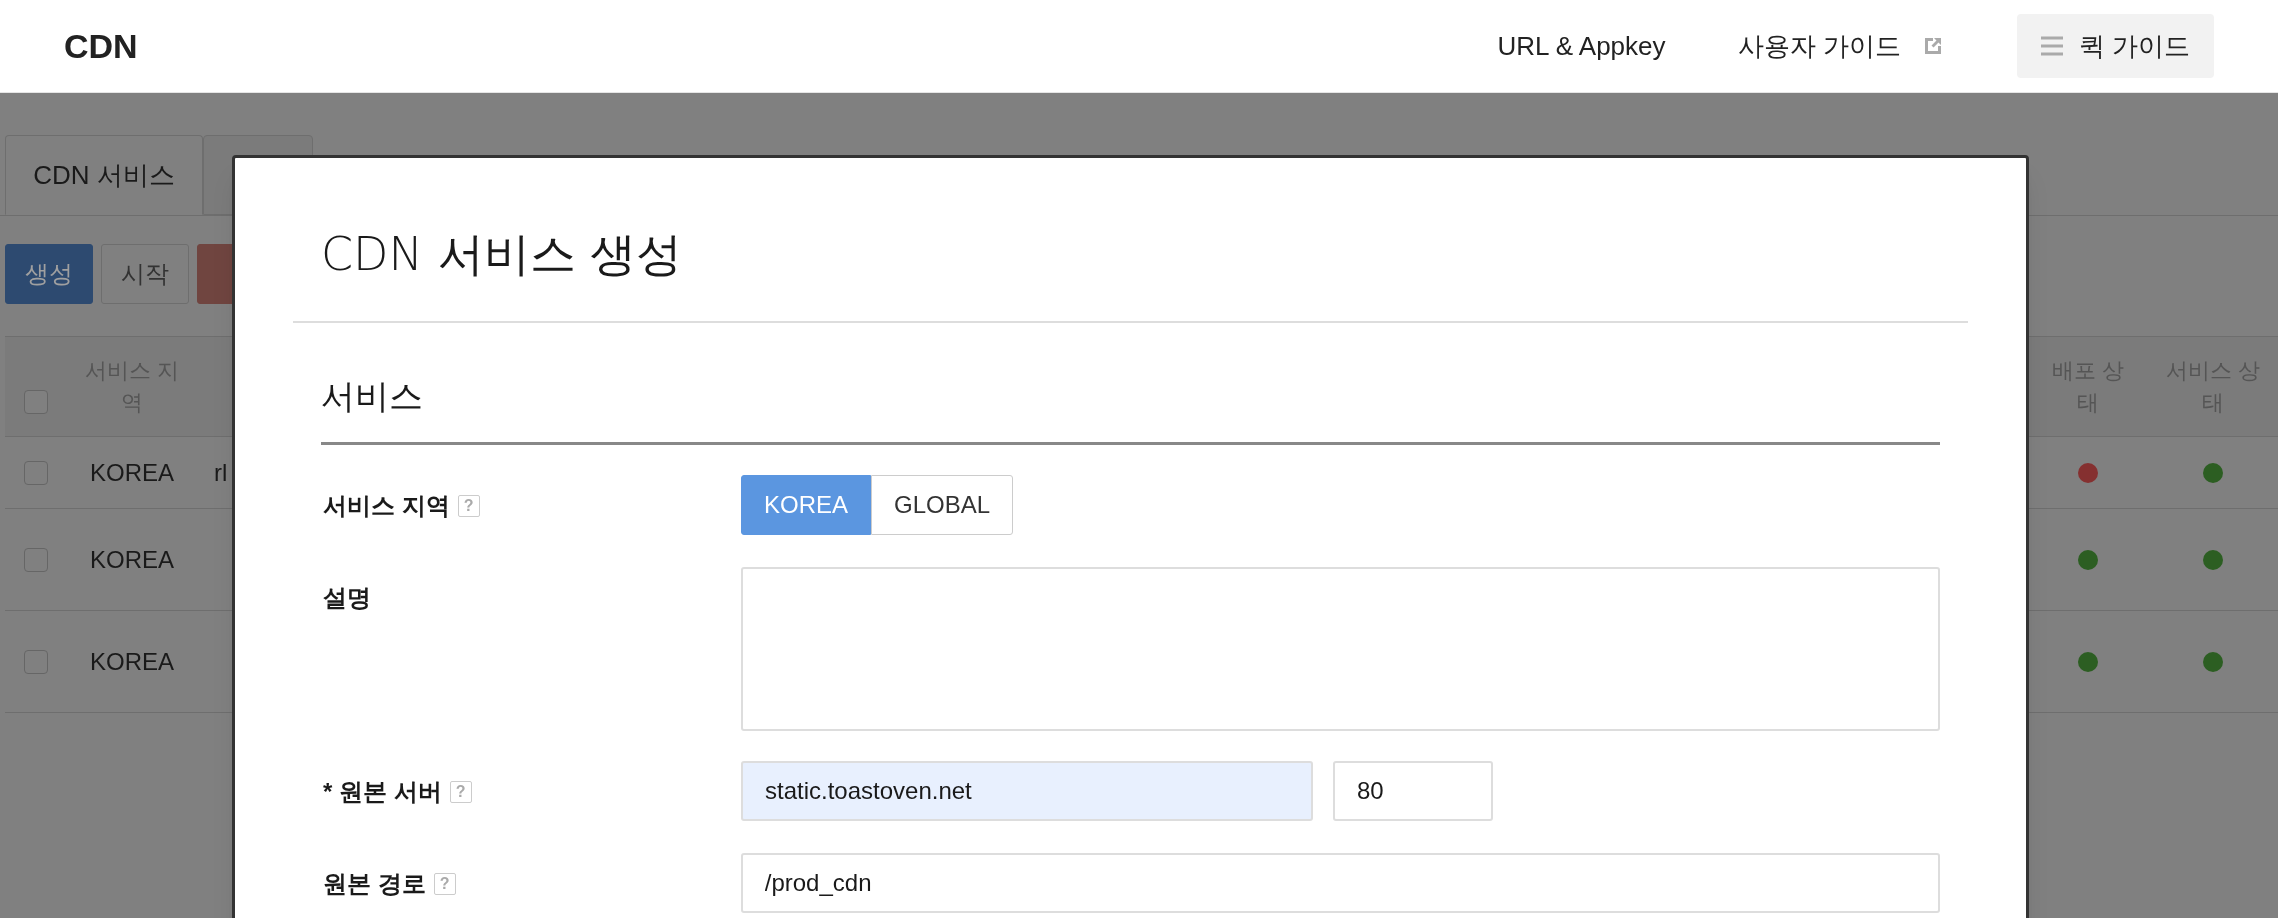 The height and width of the screenshot is (918, 2278). What do you see at coordinates (104, 175) in the screenshot?
I see `tab: CDN 서비스` at bounding box center [104, 175].